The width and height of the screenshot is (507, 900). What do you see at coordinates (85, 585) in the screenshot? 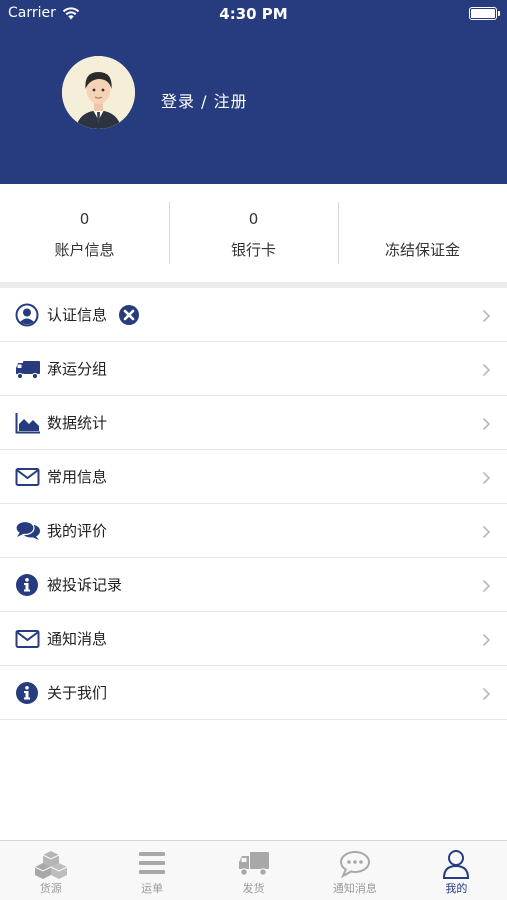
I see `menu-item-label: 被投诉记录` at bounding box center [85, 585].